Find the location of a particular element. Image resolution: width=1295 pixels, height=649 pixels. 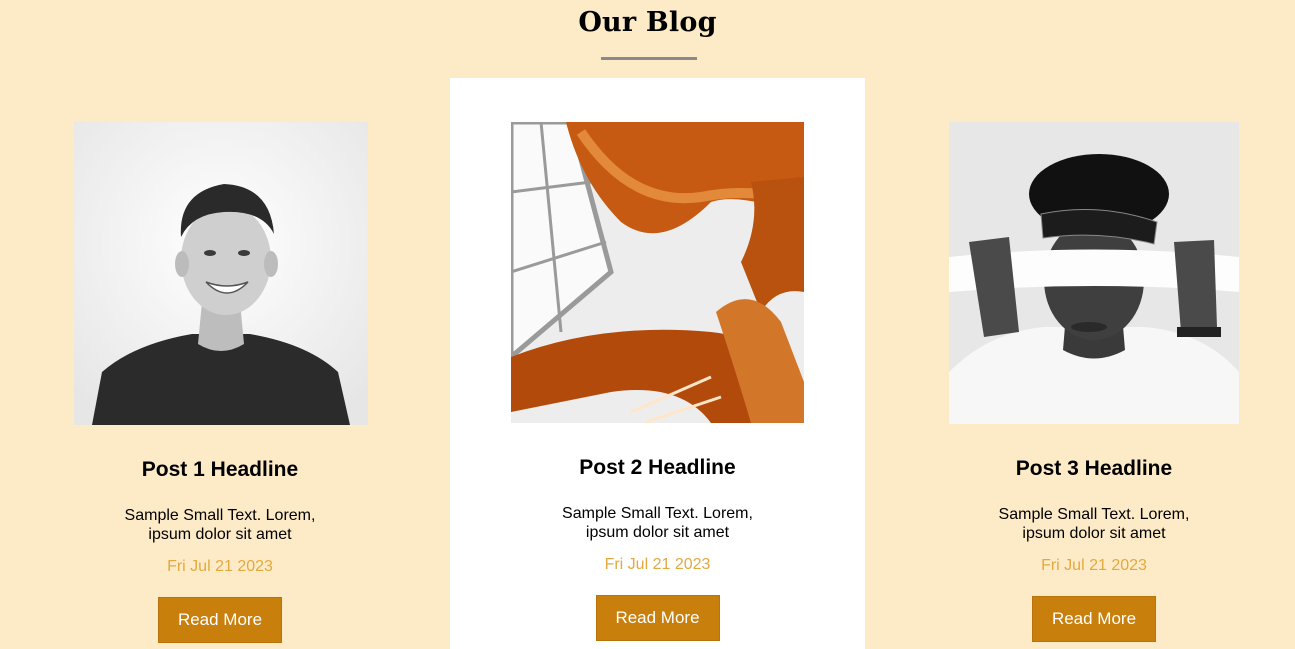

post-2-read-more-button: Read More is located at coordinates (657, 618).